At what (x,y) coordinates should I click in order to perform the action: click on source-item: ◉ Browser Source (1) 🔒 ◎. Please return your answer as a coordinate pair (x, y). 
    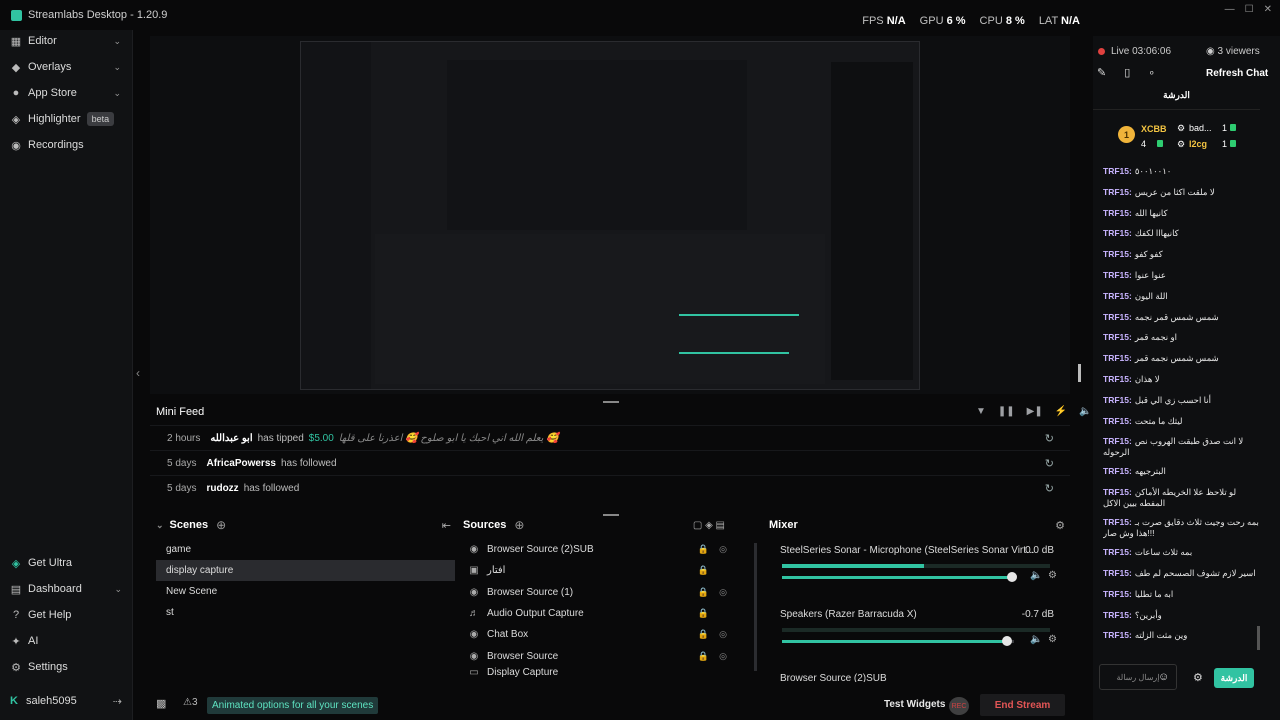
    Looking at the image, I should click on (612, 592).